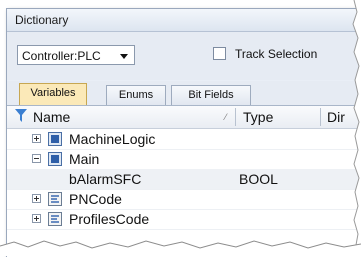 Image resolution: width=361 pixels, height=257 pixels. I want to click on column-header-name: Name, so click(51, 117).